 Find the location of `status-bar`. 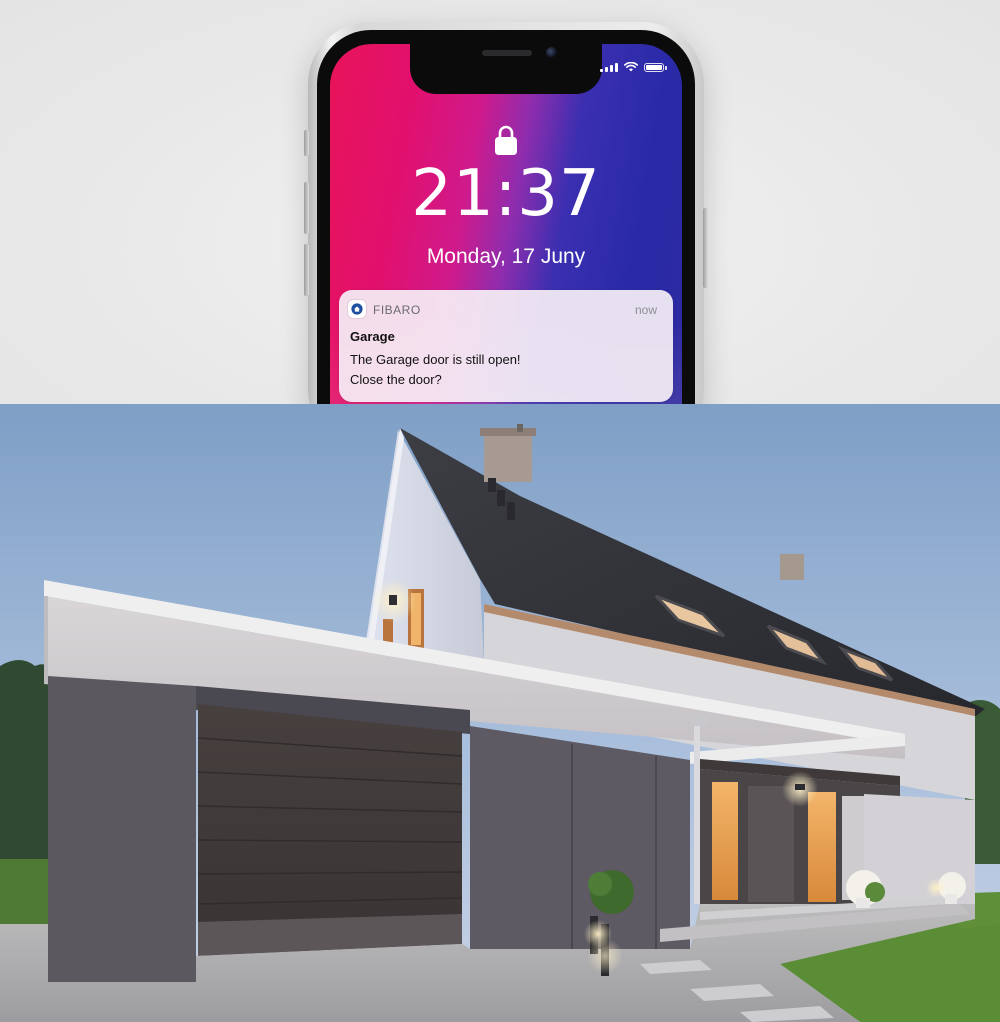

status-bar is located at coordinates (633, 67).